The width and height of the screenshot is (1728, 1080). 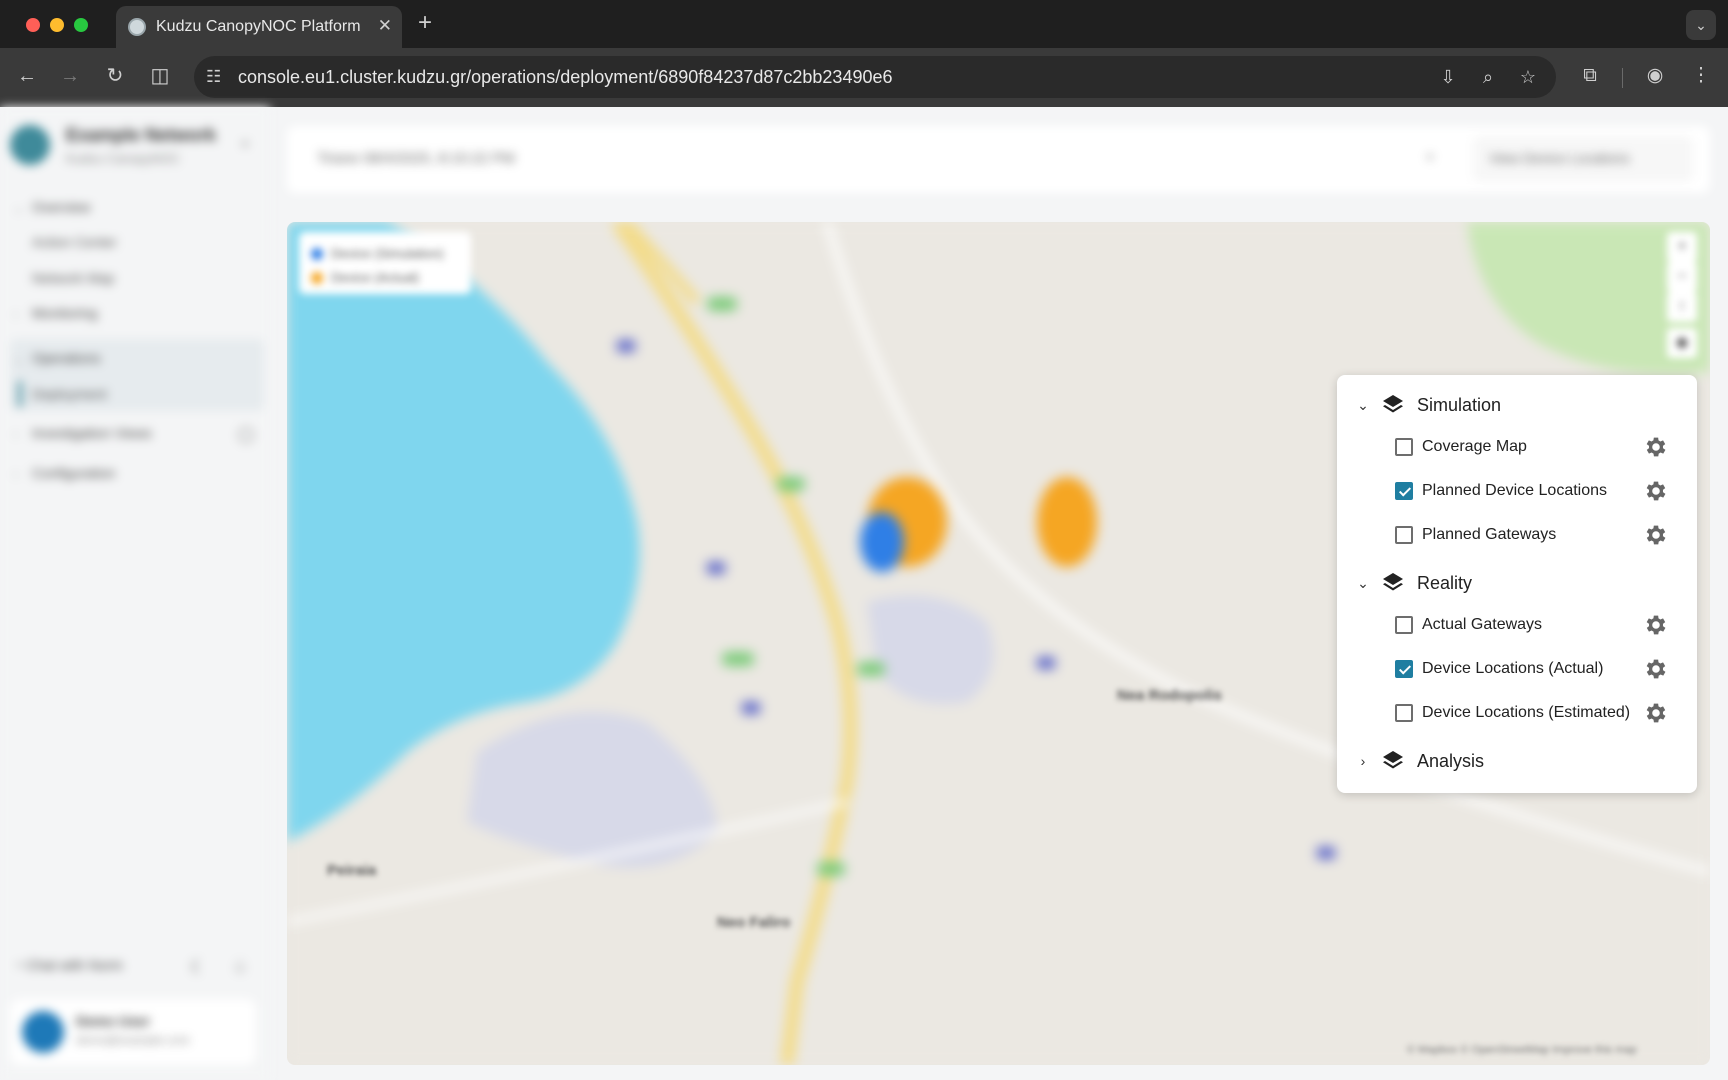 What do you see at coordinates (1682, 343) in the screenshot?
I see `layers-toggle-icon: ◆` at bounding box center [1682, 343].